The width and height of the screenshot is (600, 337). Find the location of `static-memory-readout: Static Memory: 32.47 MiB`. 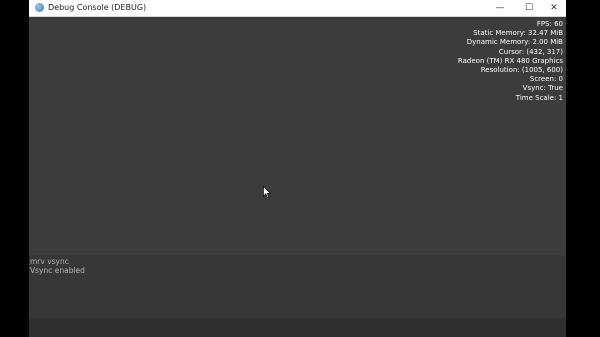

static-memory-readout: Static Memory: 32.47 MiB is located at coordinates (518, 33).